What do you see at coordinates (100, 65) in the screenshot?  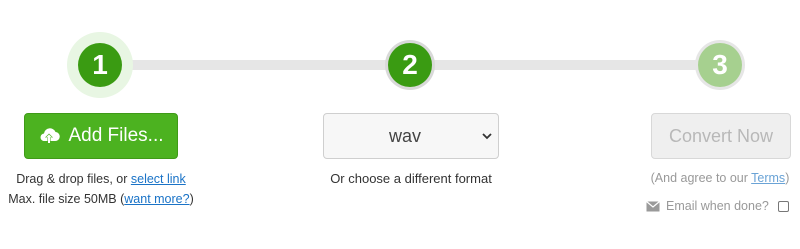 I see `step-1-indicator: 1` at bounding box center [100, 65].